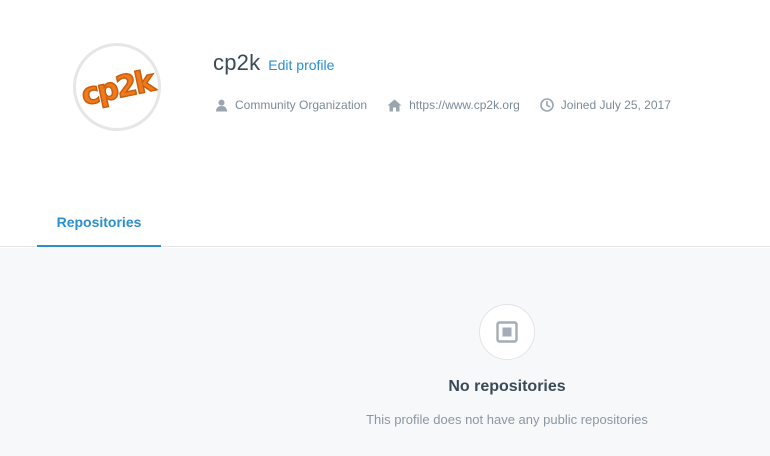 Image resolution: width=770 pixels, height=456 pixels. Describe the element at coordinates (301, 65) in the screenshot. I see `edit-profile-link: Edit profile` at that location.